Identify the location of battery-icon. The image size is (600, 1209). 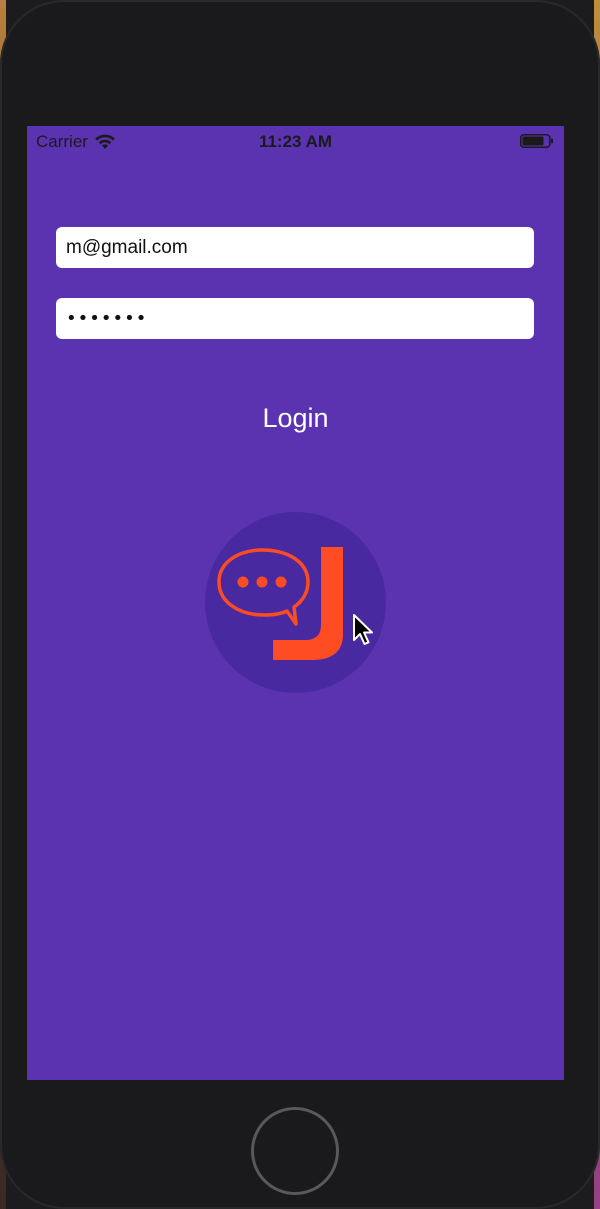
(536, 141).